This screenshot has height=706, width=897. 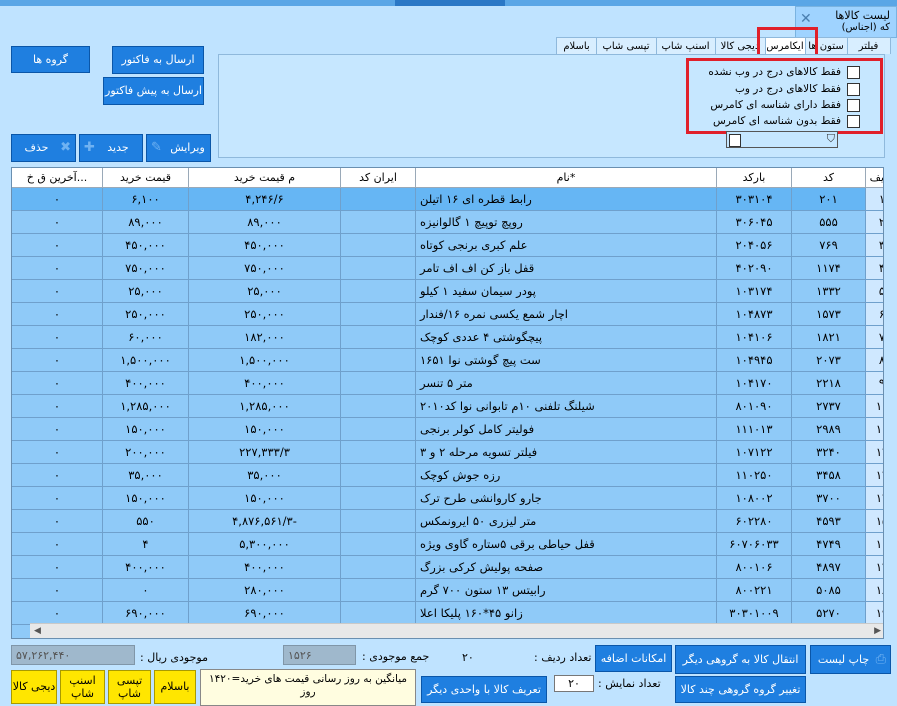 I want to click on cell-barcode: ۱۰۴۸۷۳, so click(x=754, y=314).